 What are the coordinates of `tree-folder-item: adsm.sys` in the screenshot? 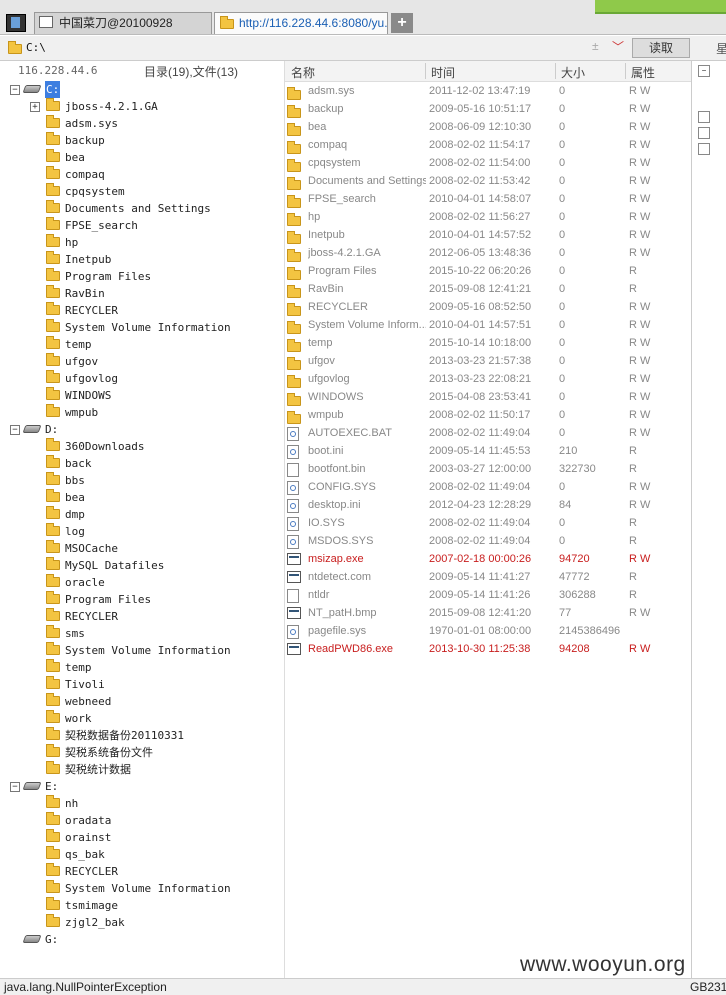 It's located at (142, 123).